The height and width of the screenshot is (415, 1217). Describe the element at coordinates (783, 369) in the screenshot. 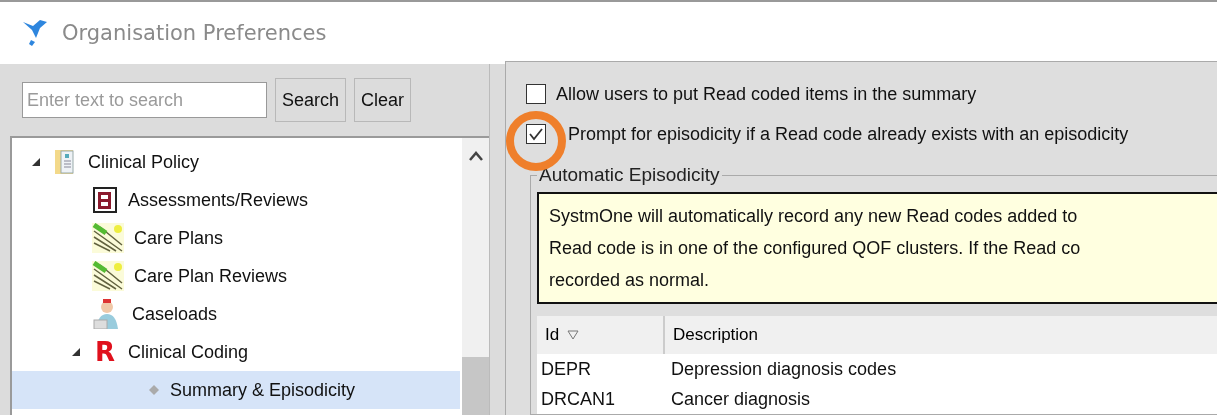

I see `table-cell-text: Depression diagnosis codes` at that location.